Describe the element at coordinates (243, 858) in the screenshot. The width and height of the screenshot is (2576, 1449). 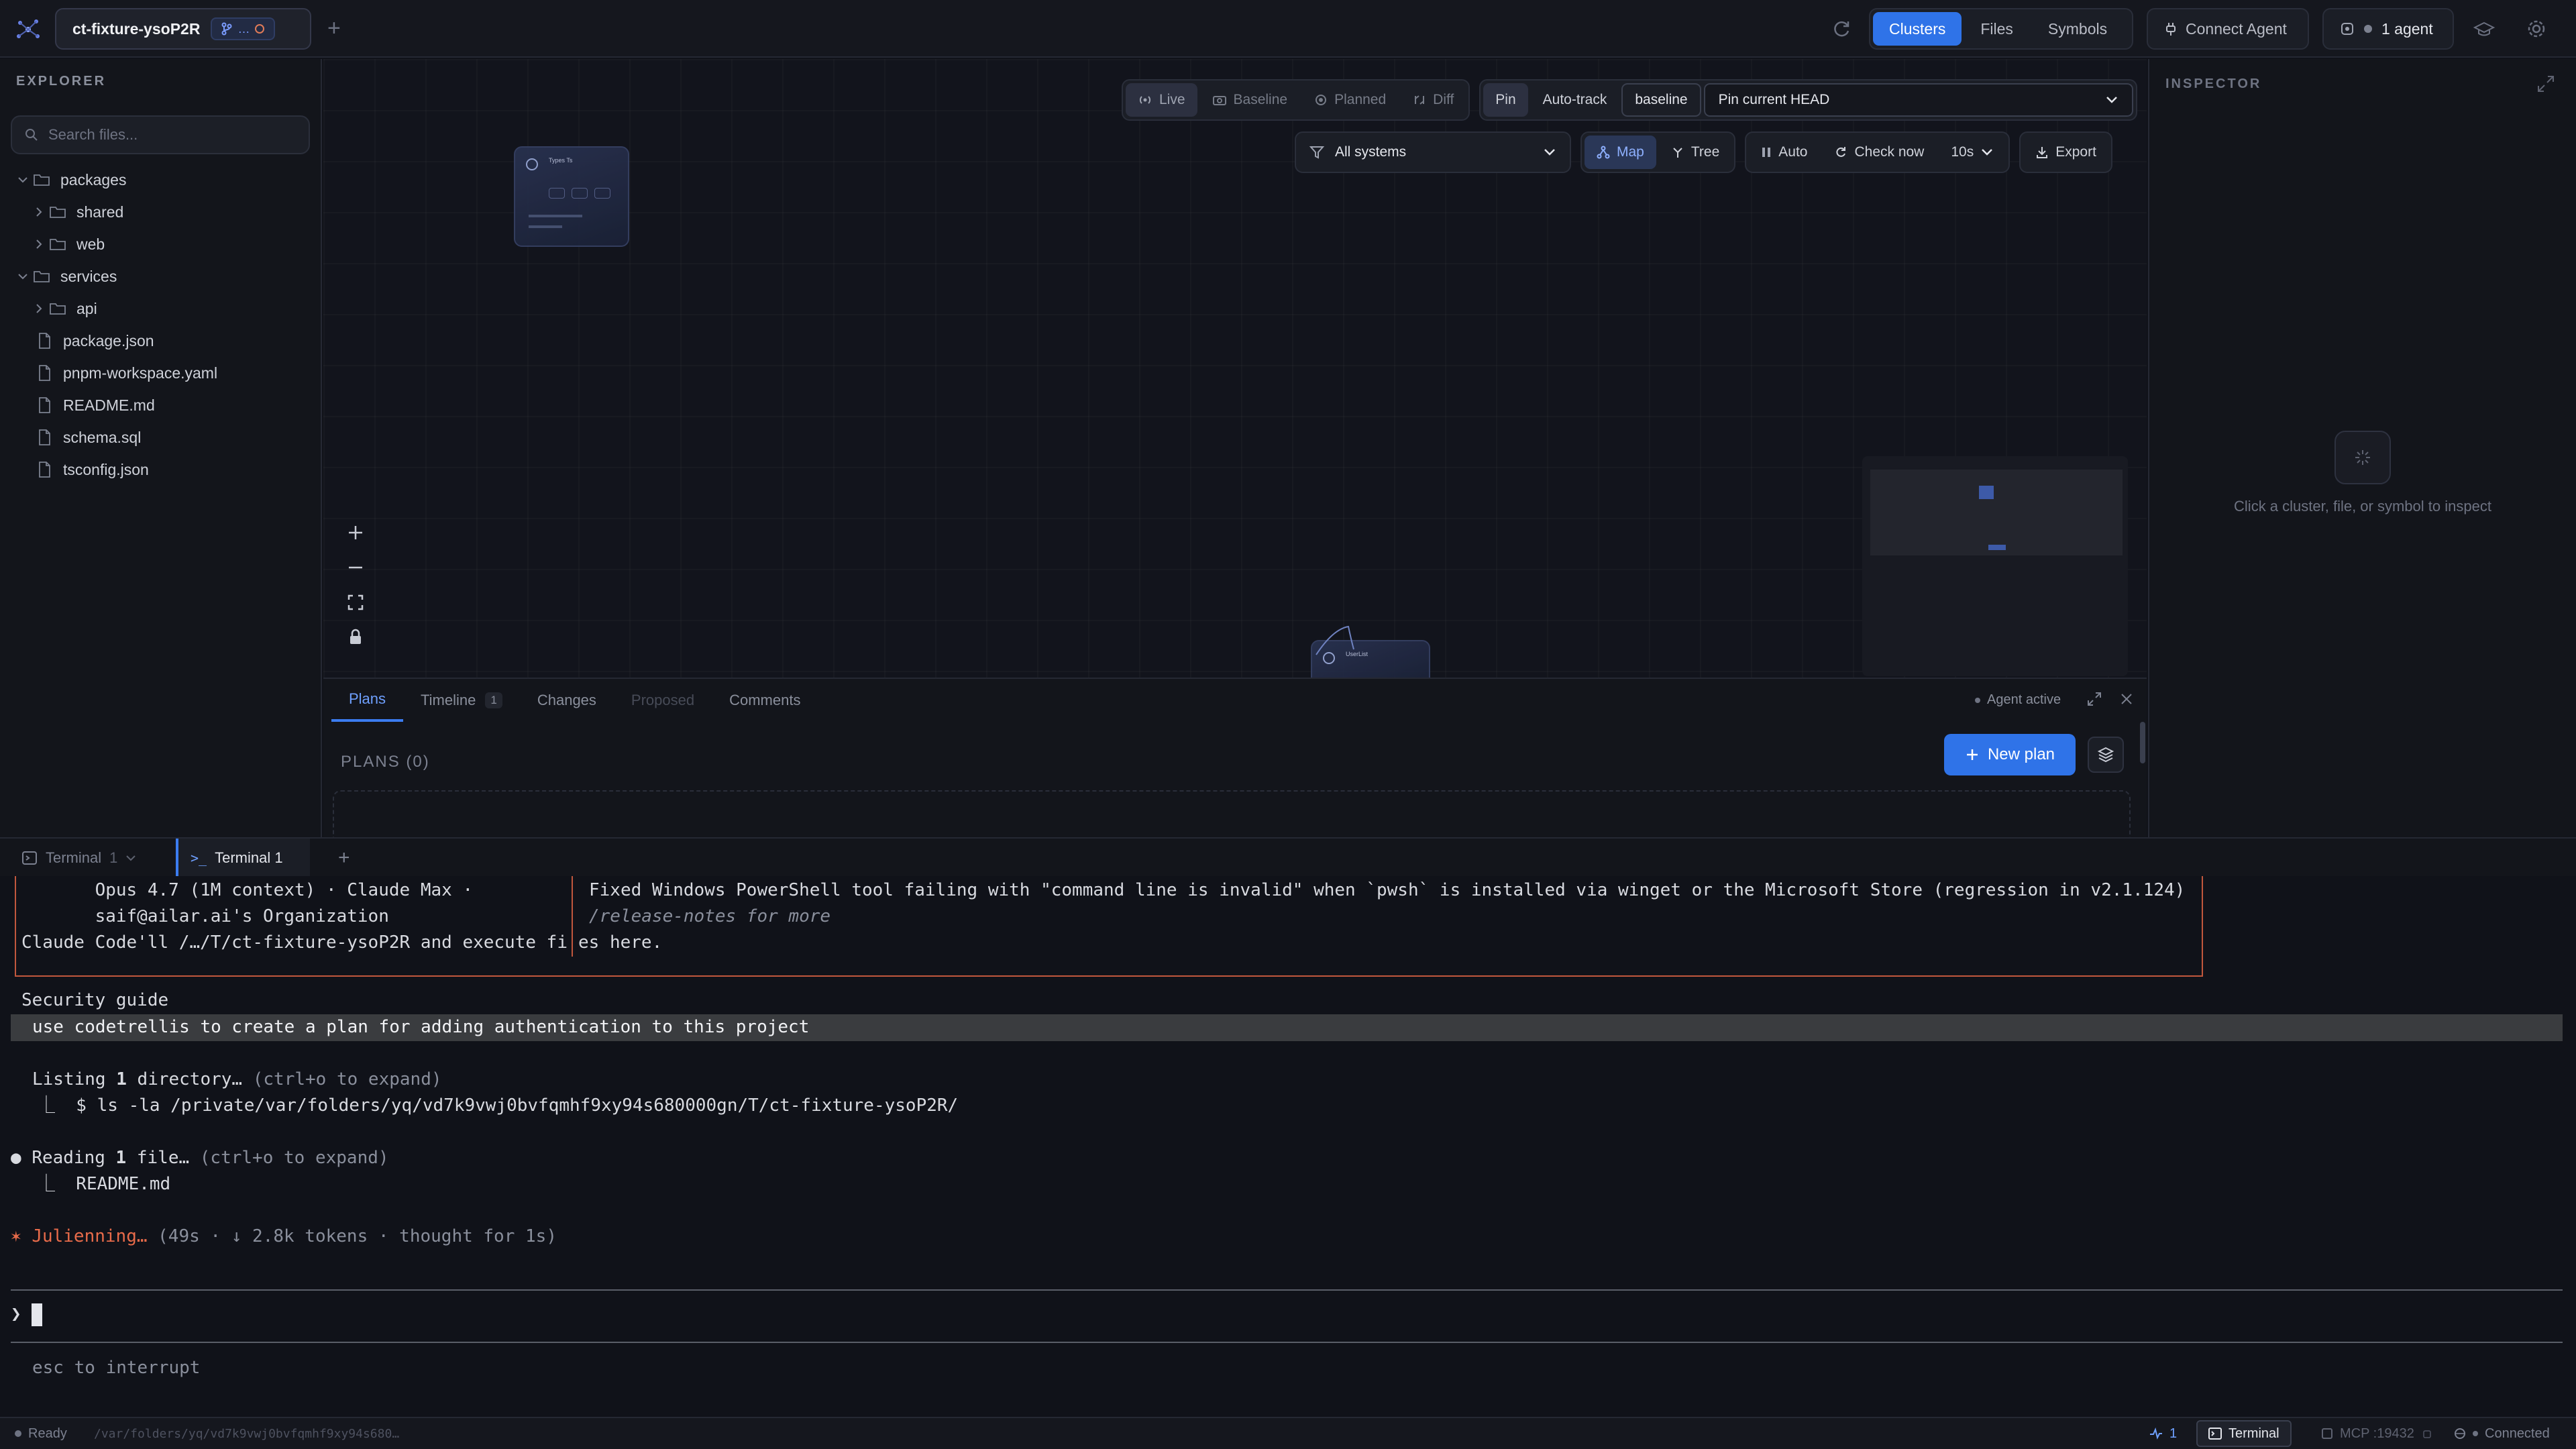
I see `terminal-tab-1: >_ Terminal 1` at that location.